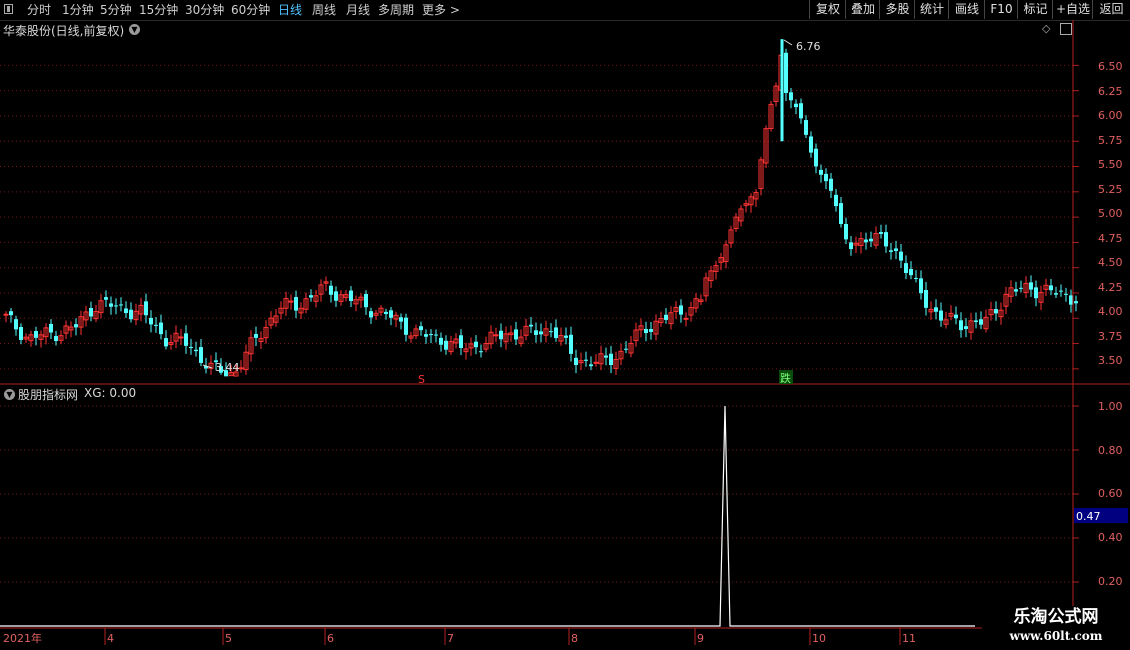  I want to click on indicator-tick: 0.40, so click(1110, 537).